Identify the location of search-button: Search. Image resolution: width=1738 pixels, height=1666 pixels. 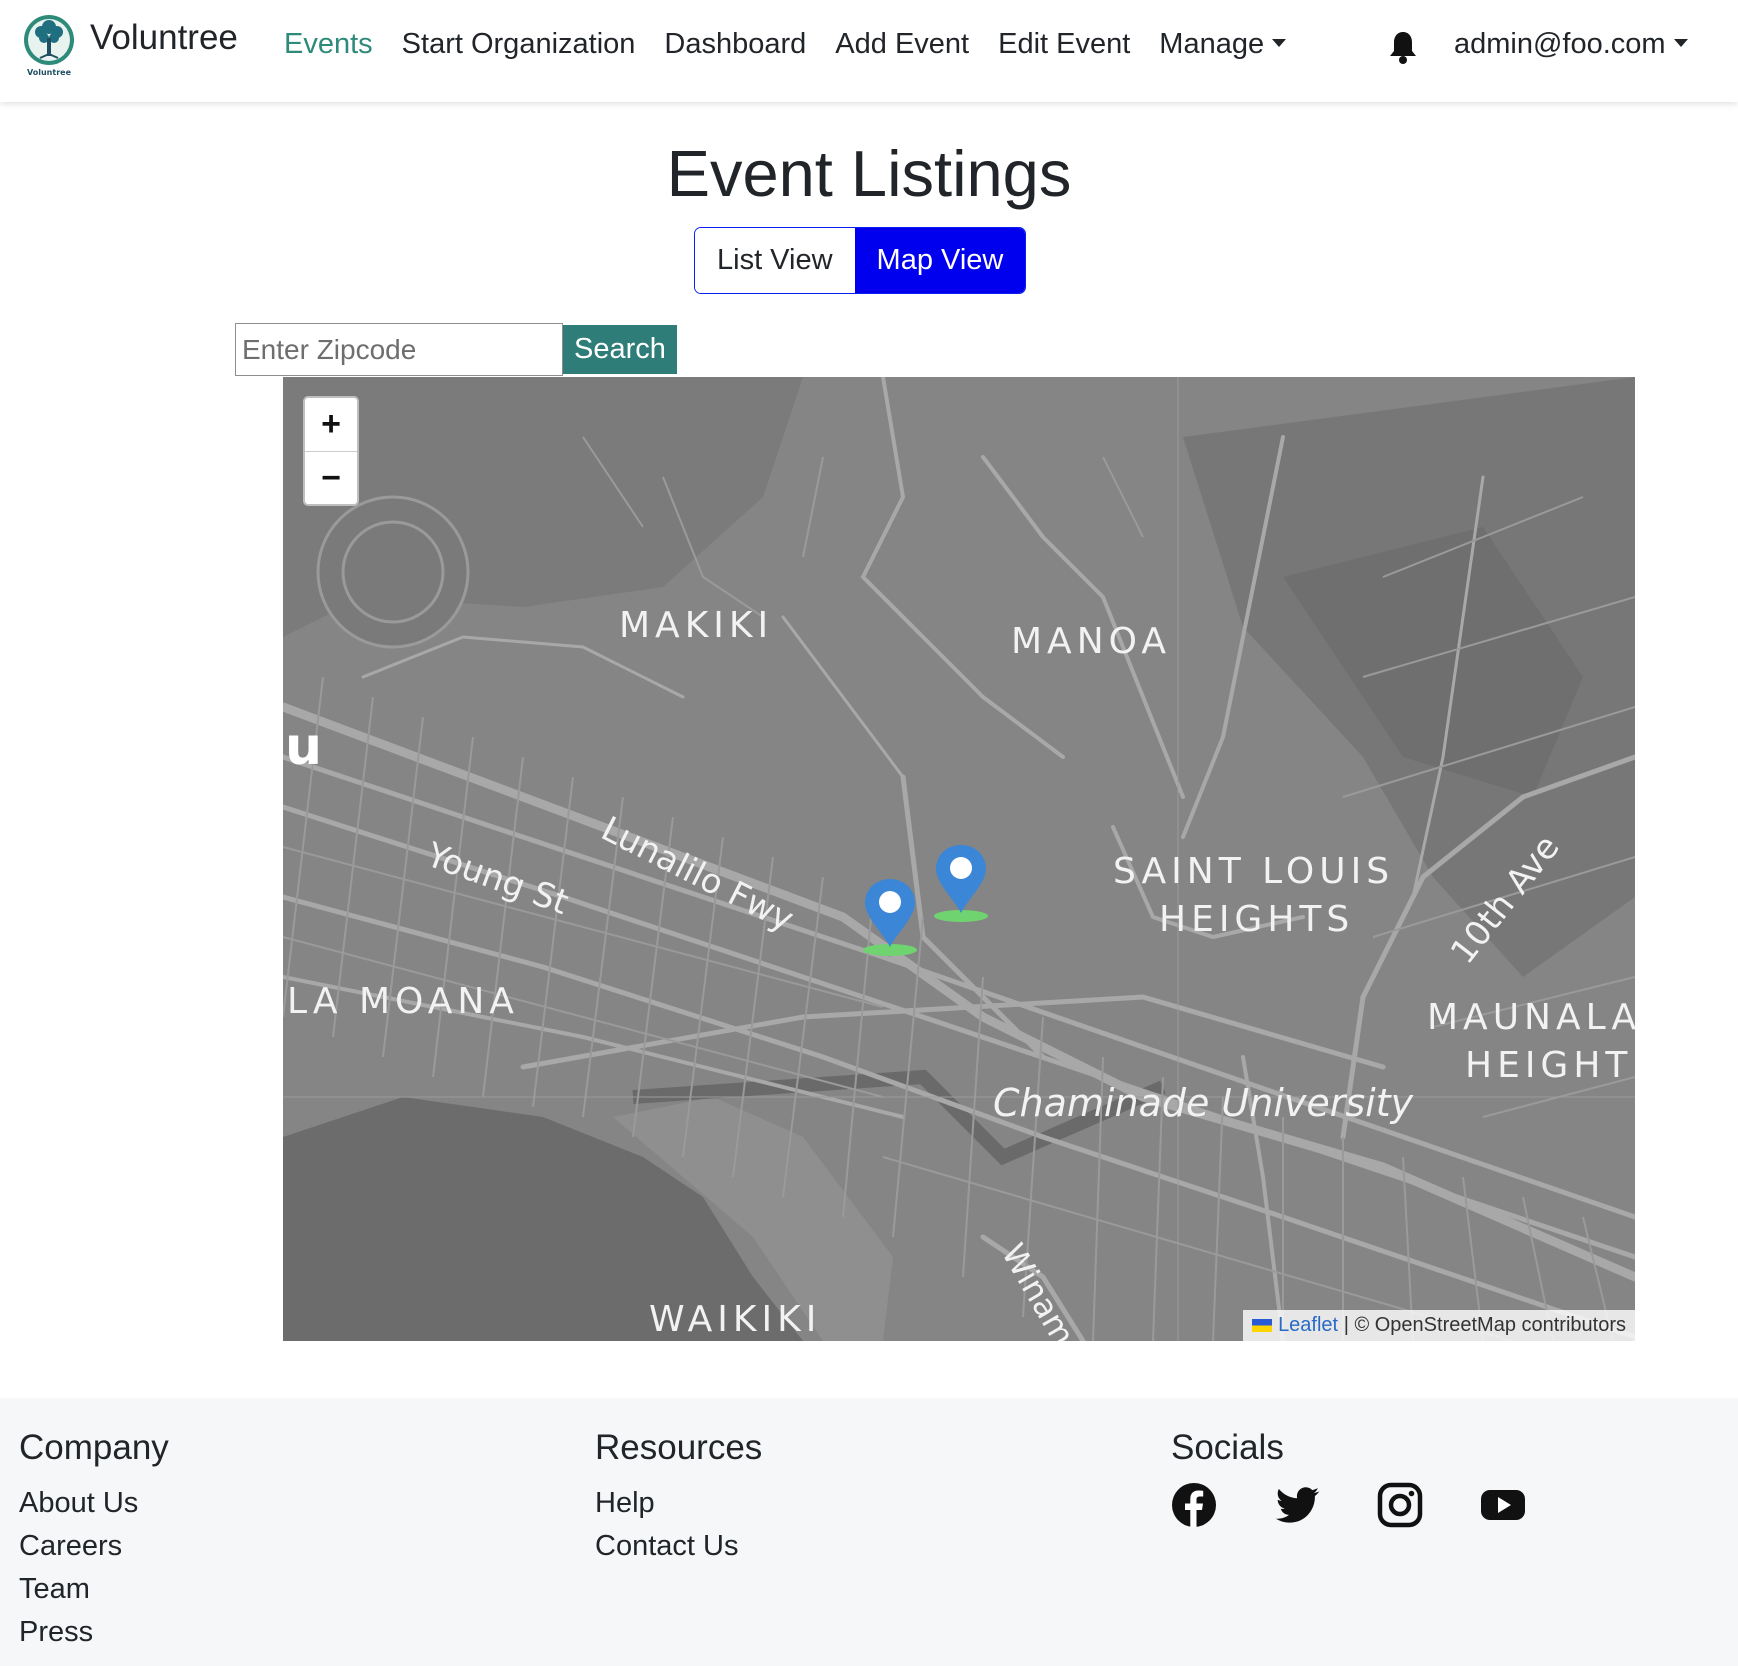
(620, 349).